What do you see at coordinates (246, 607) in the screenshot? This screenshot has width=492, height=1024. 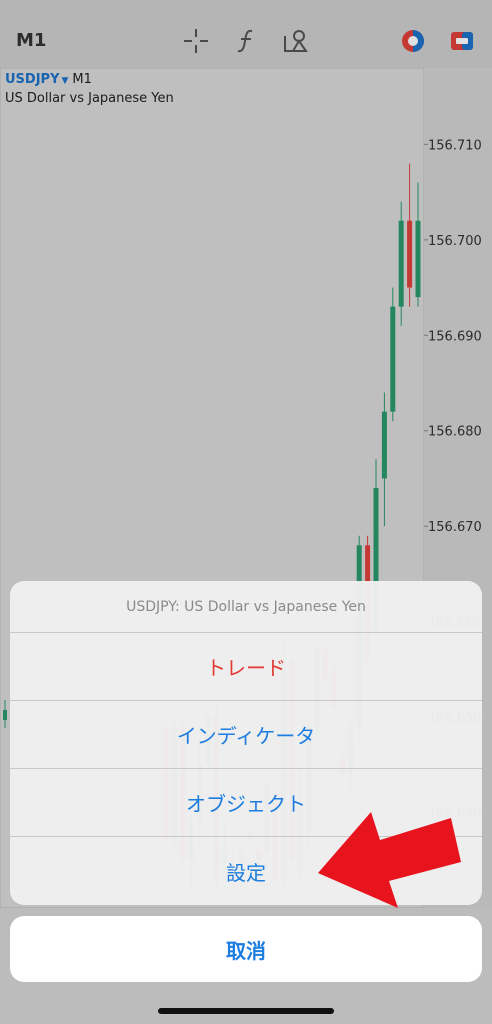 I see `action-sheet-title: USDJPY: US Dollar vs Japanese Yen` at bounding box center [246, 607].